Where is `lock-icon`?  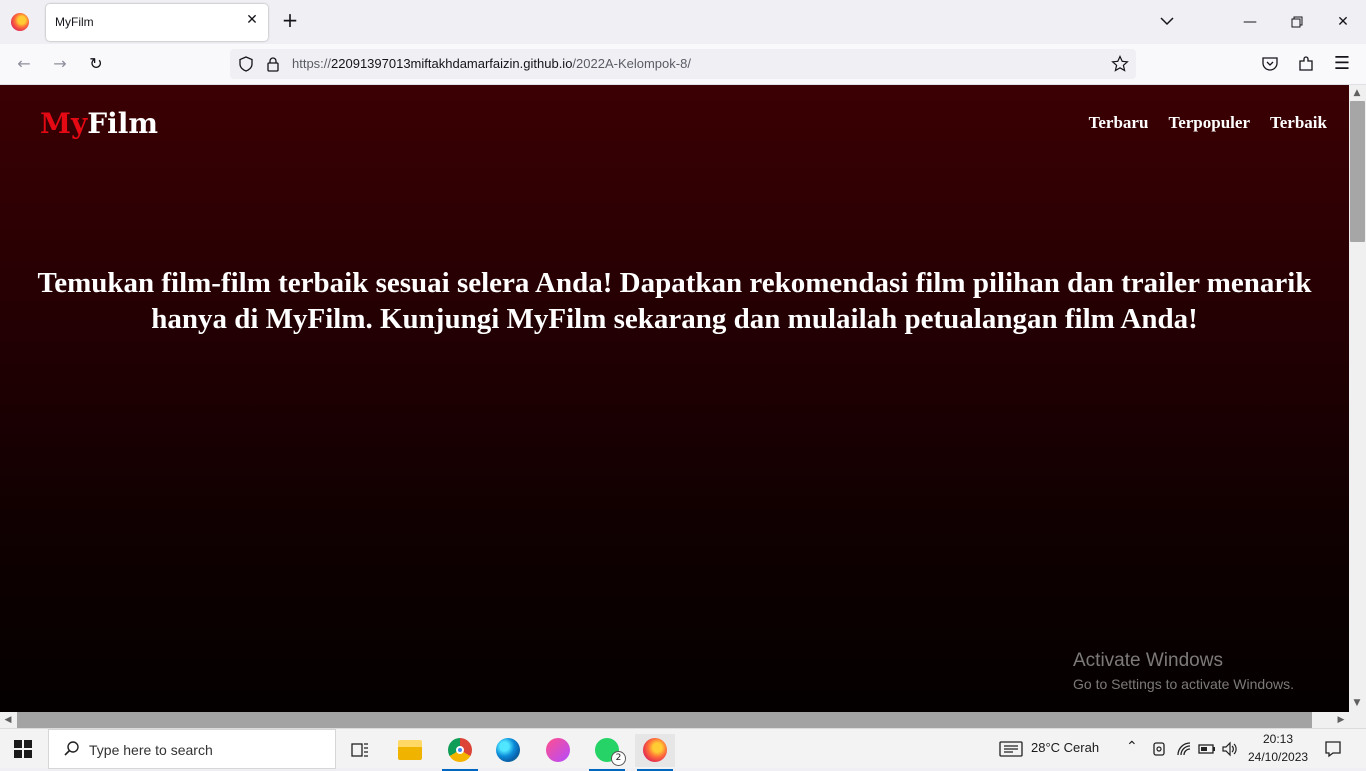
lock-icon is located at coordinates (273, 64).